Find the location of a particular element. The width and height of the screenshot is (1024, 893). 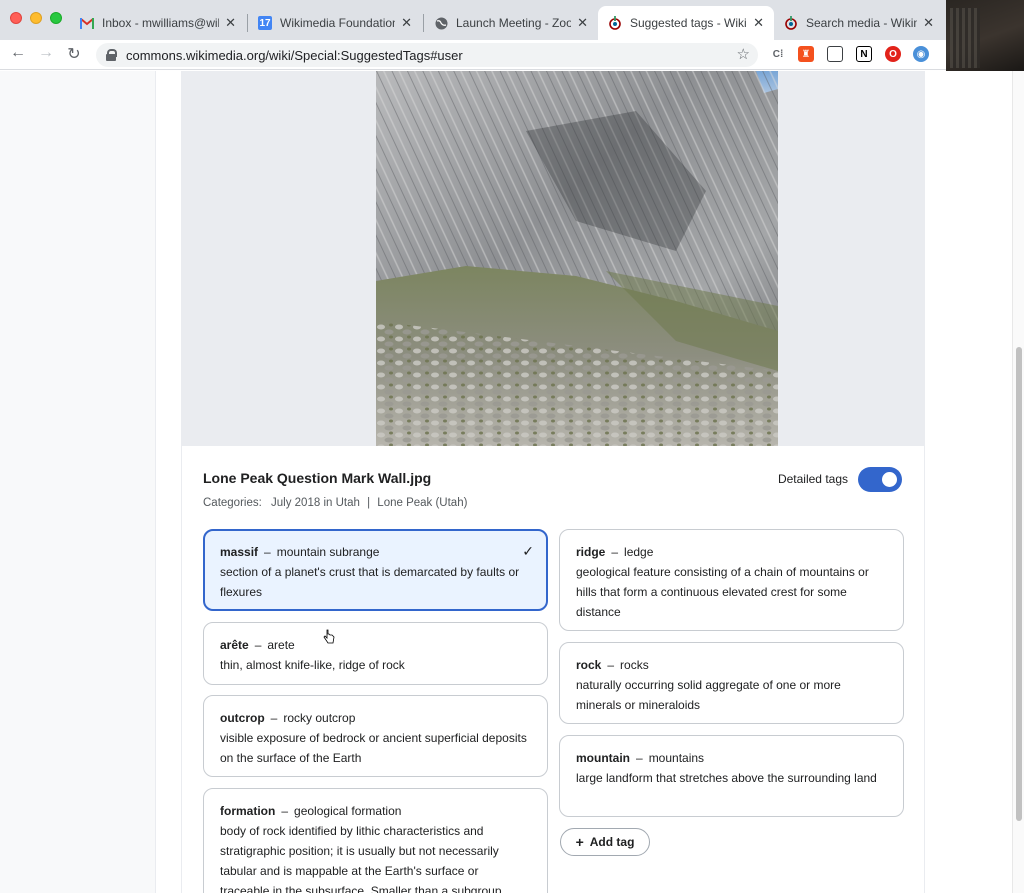

tab-launch-meeting: Launch Meeting - Zoo ✕ is located at coordinates (511, 23).